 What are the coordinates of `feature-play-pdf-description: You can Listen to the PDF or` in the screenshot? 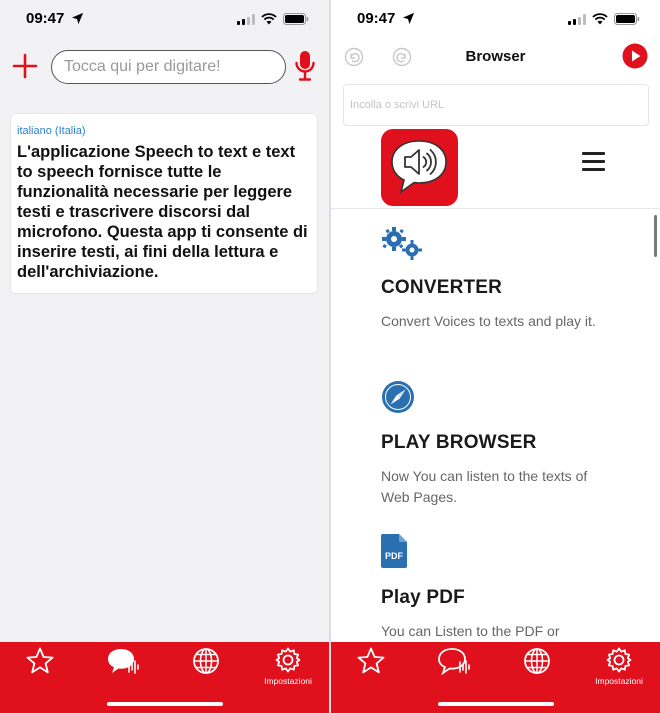 It's located at (470, 631).